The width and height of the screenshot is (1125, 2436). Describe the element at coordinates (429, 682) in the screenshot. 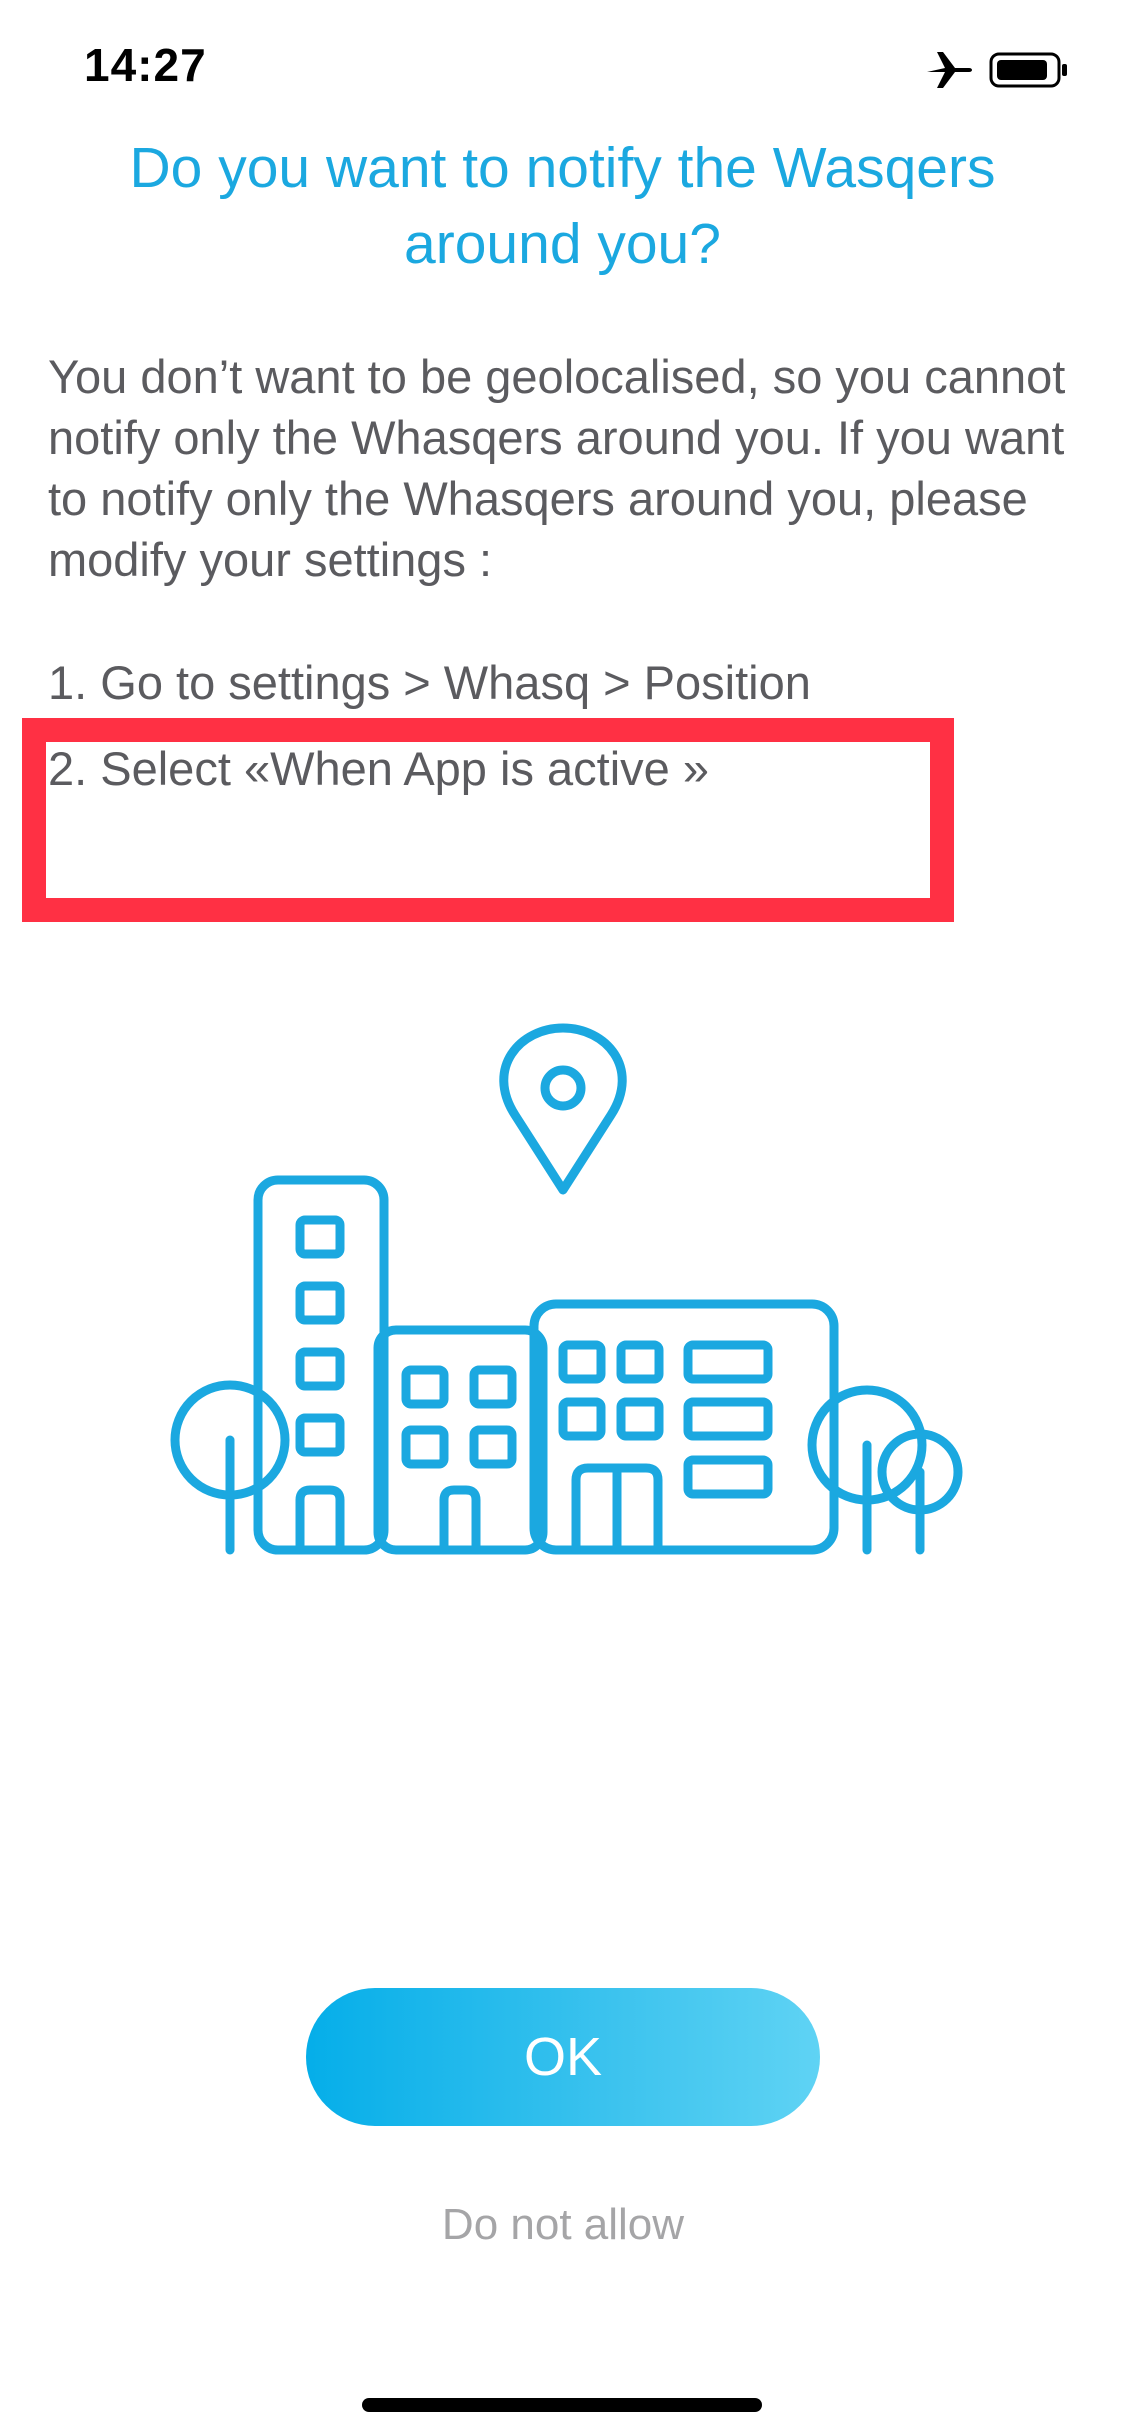

I see `instruction-step-1: 1. Go to settings > Whasq > Position` at that location.